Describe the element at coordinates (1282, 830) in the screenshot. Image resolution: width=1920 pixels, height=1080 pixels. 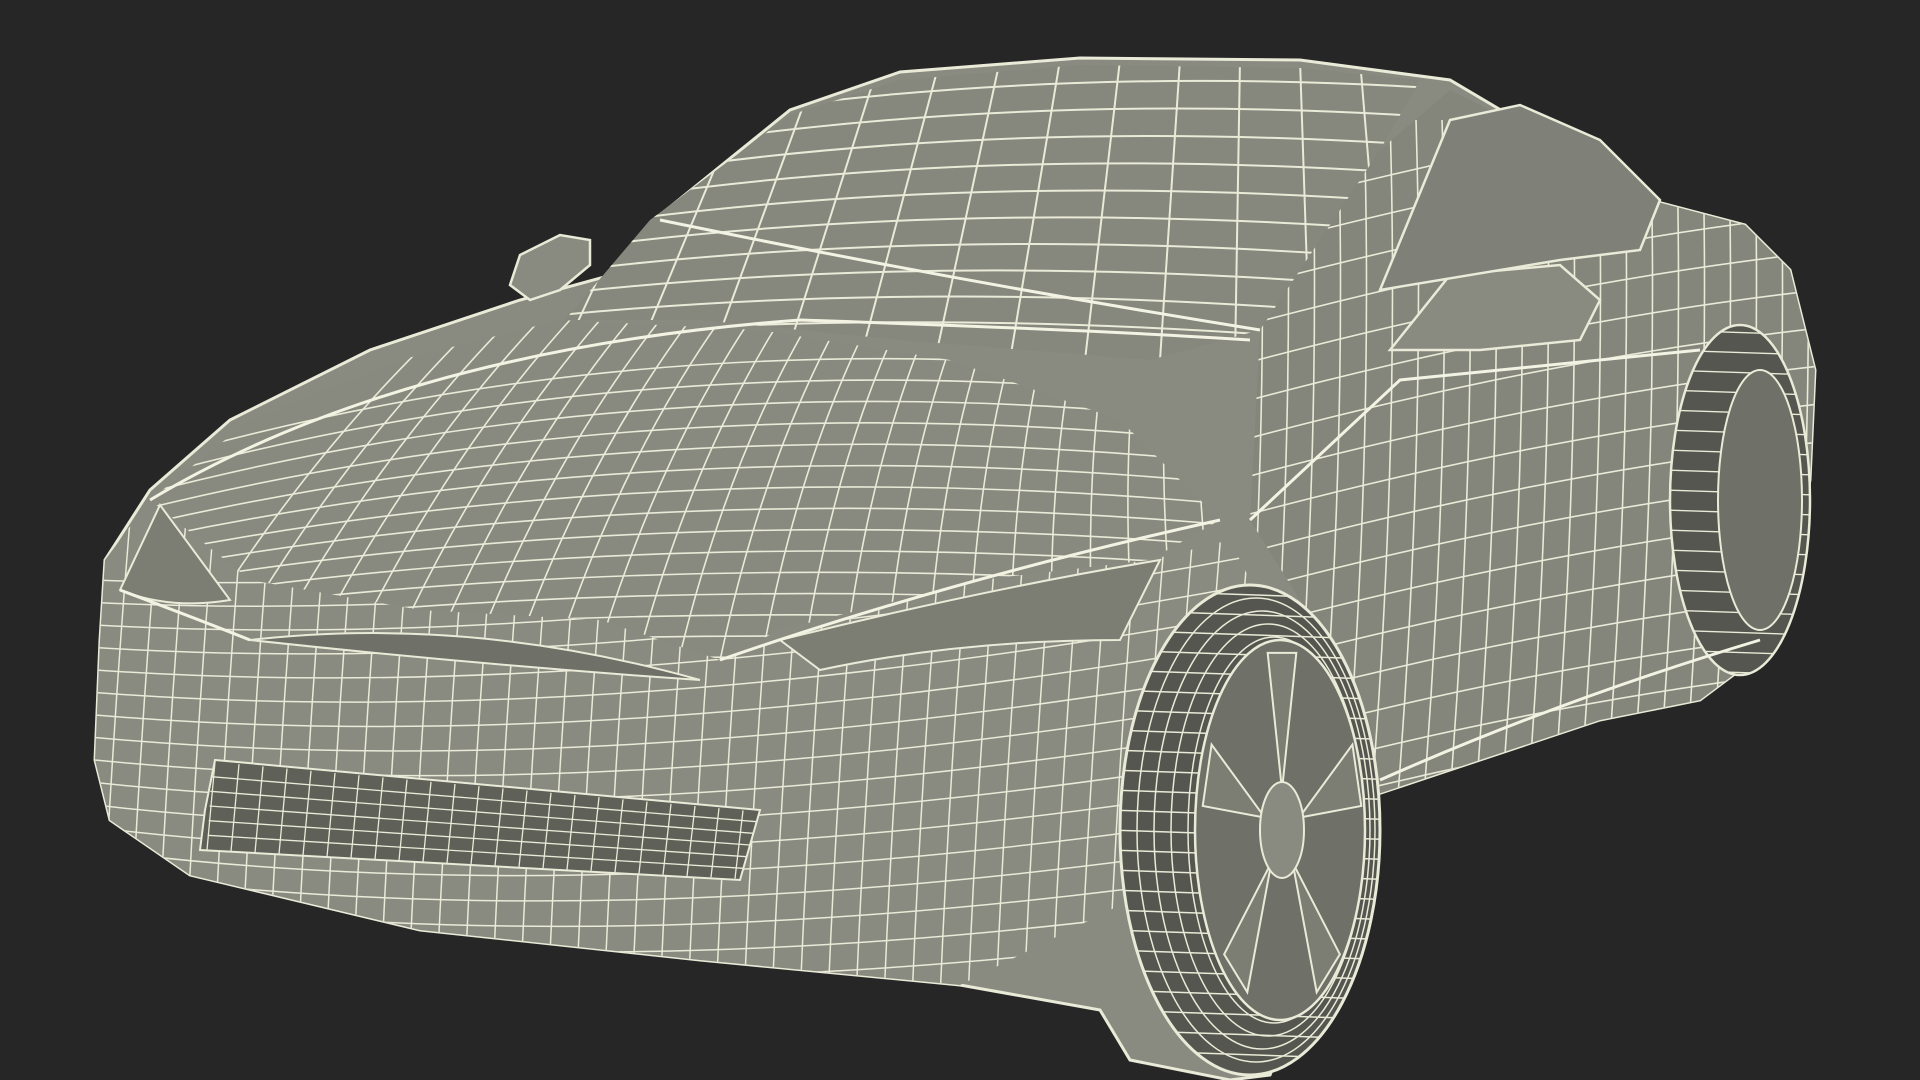
I see `wheel-hub` at that location.